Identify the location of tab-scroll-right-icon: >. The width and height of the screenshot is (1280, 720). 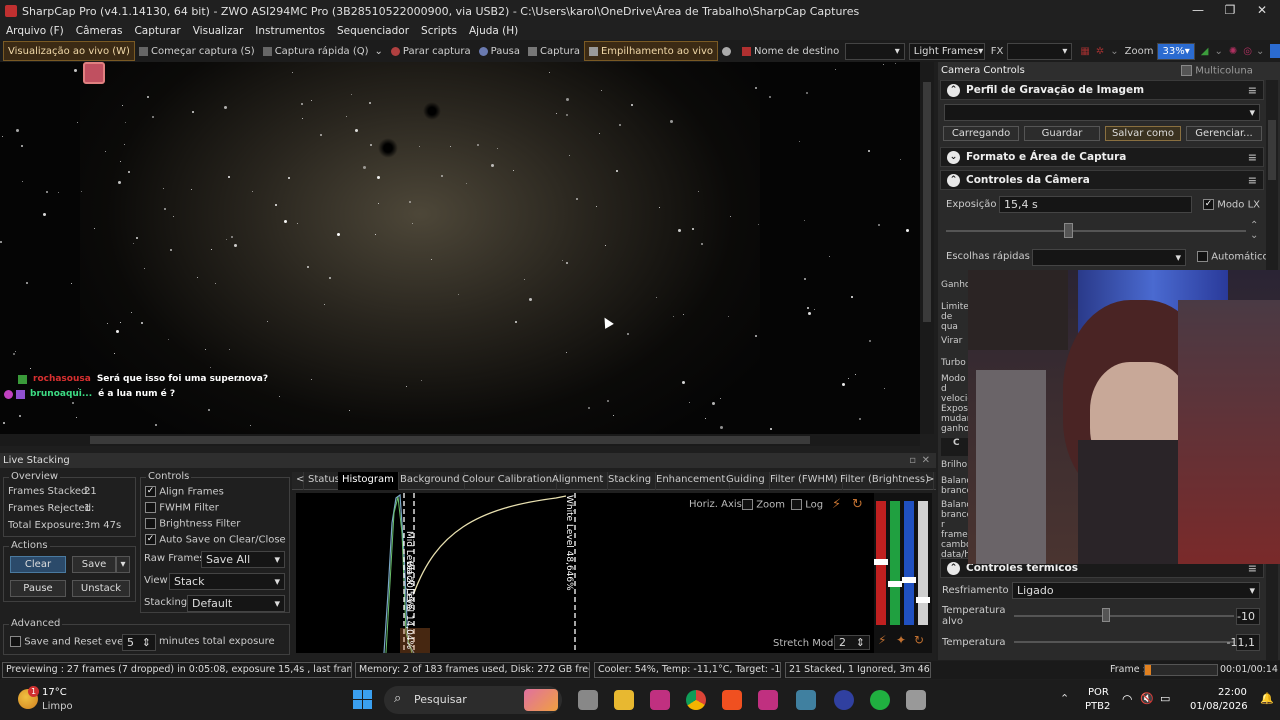
(928, 481).